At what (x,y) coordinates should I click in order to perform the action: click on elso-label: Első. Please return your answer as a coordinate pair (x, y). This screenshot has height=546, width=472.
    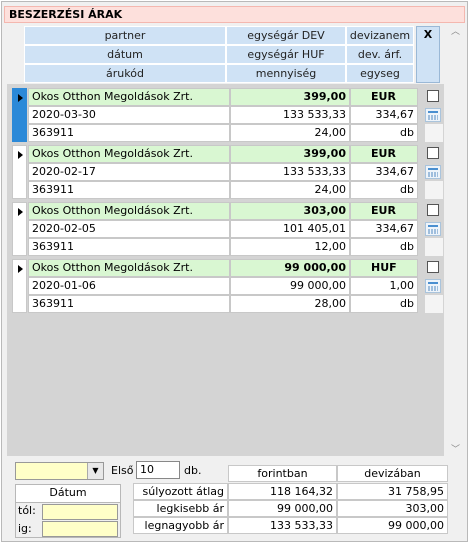
    Looking at the image, I should click on (122, 470).